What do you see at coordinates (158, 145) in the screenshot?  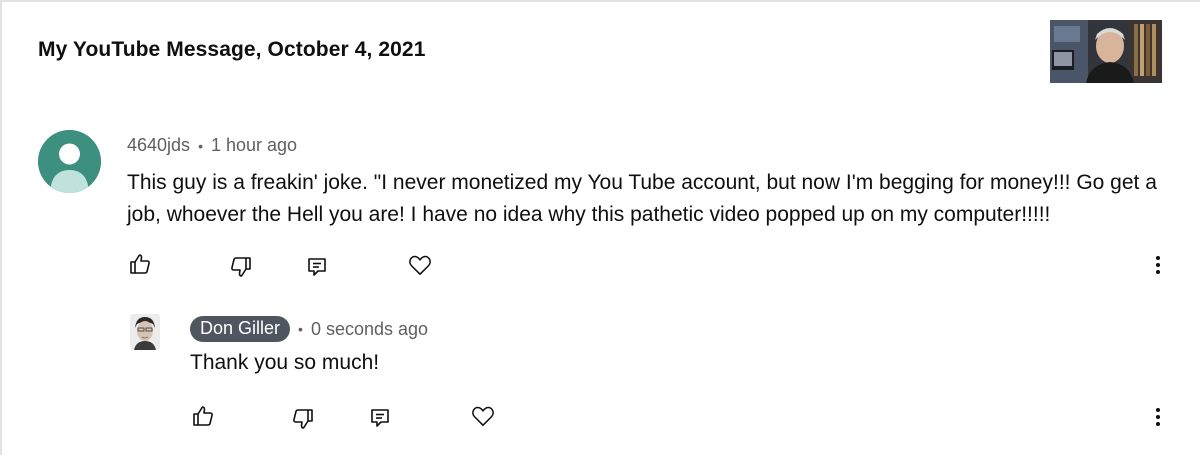 I see `comment-author: 4640jds` at bounding box center [158, 145].